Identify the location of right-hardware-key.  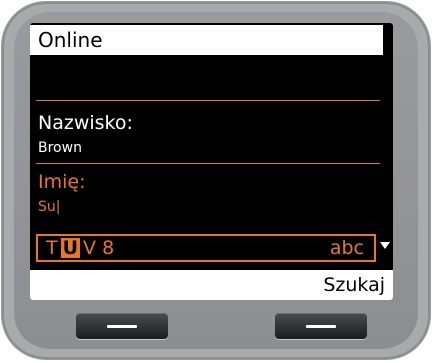
(321, 326).